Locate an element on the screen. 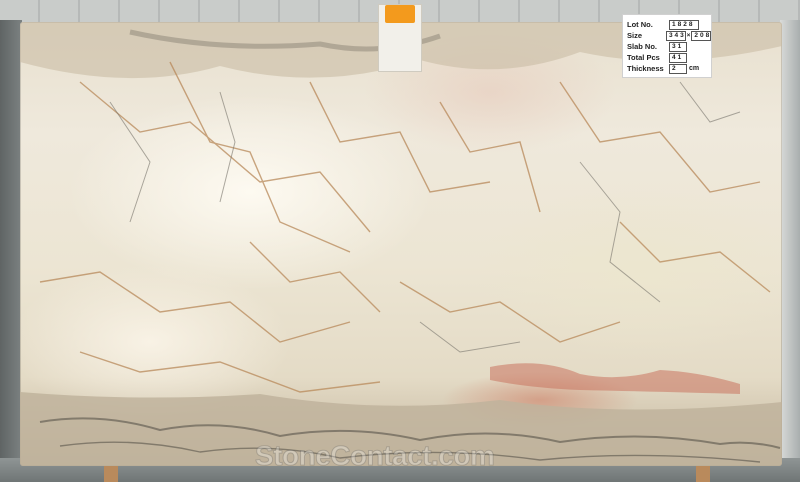 This screenshot has height=482, width=800. thickness-key: Thickness is located at coordinates (645, 68).